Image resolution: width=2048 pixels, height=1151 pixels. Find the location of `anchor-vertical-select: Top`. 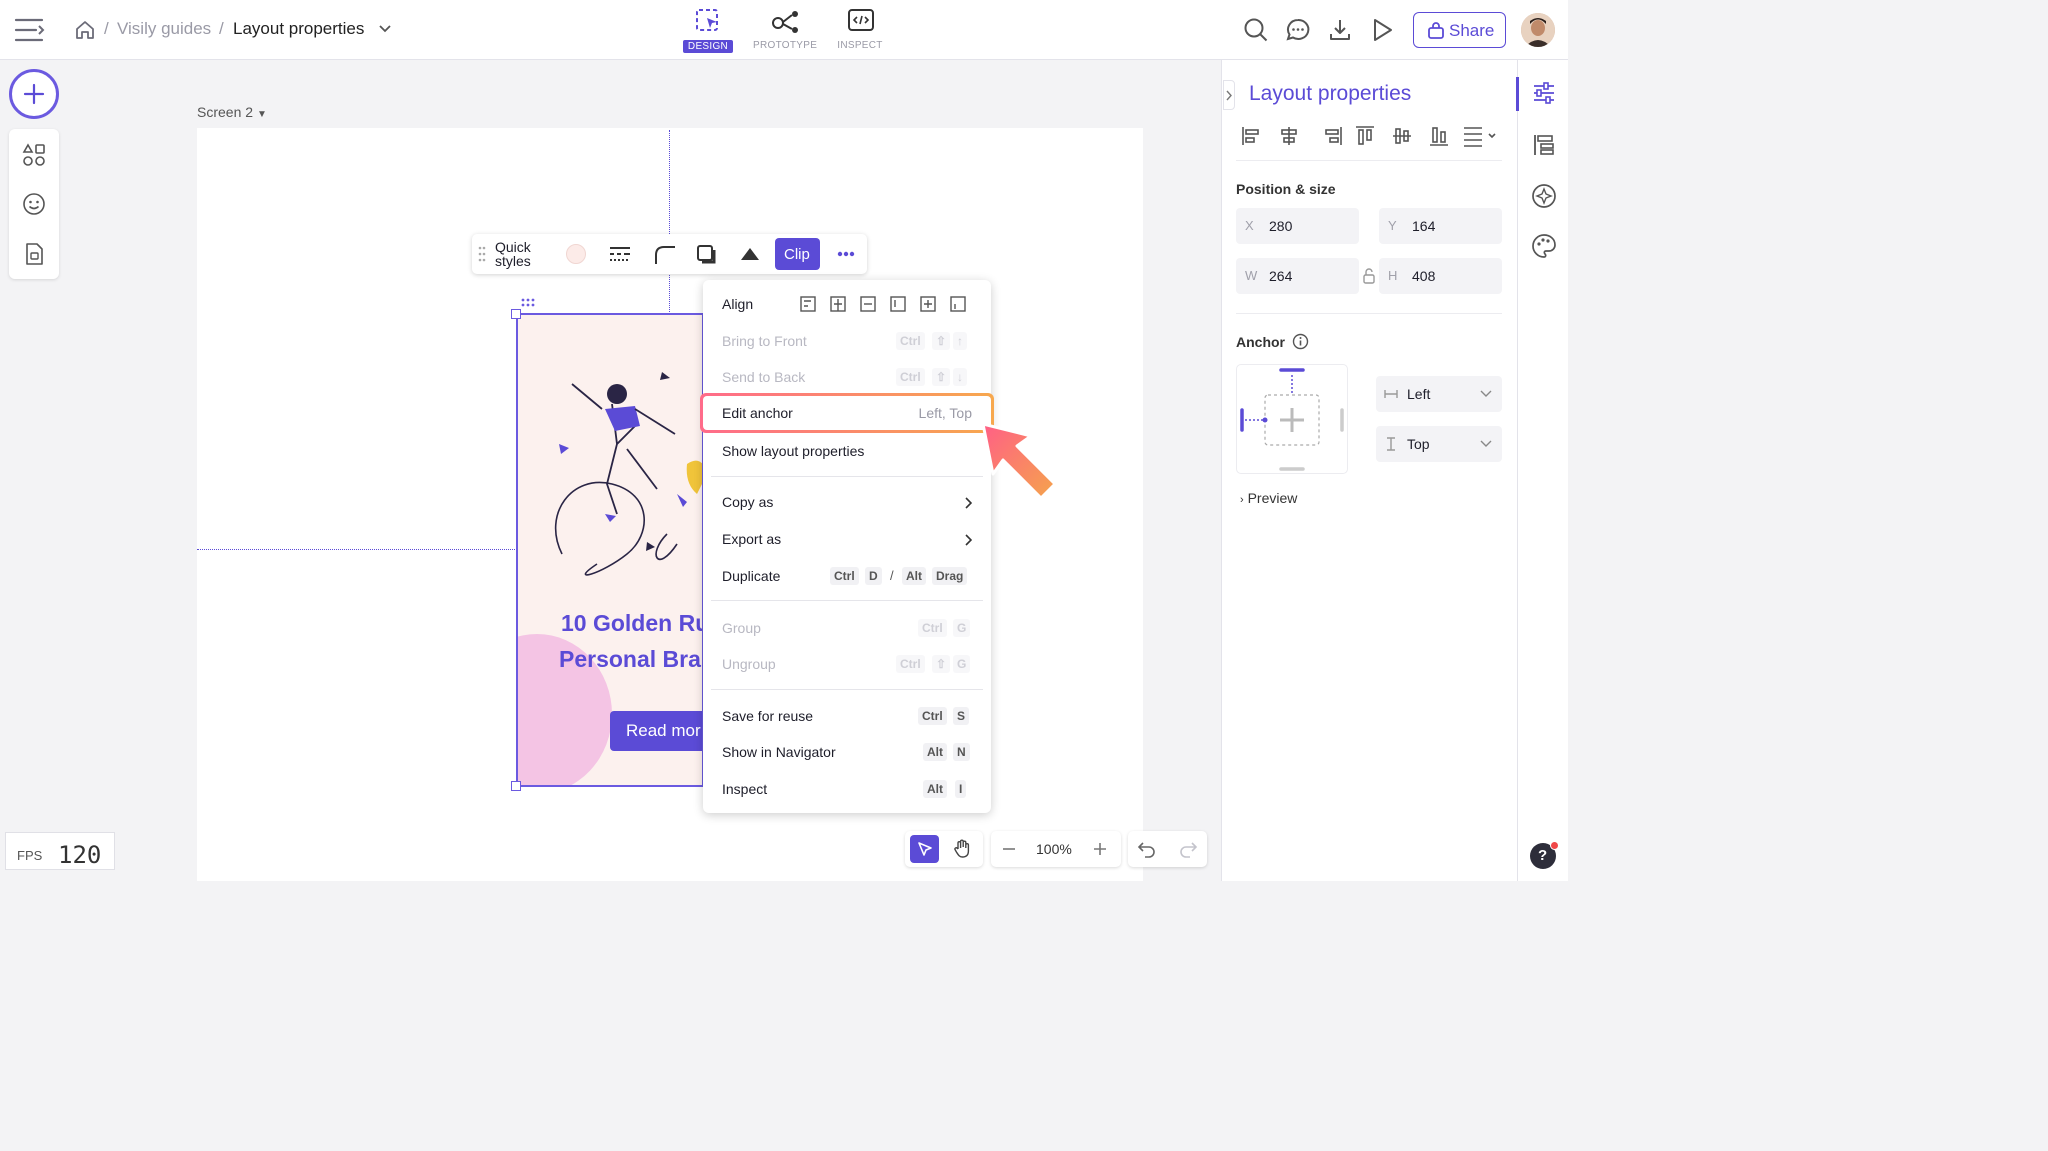

anchor-vertical-select: Top is located at coordinates (1439, 444).